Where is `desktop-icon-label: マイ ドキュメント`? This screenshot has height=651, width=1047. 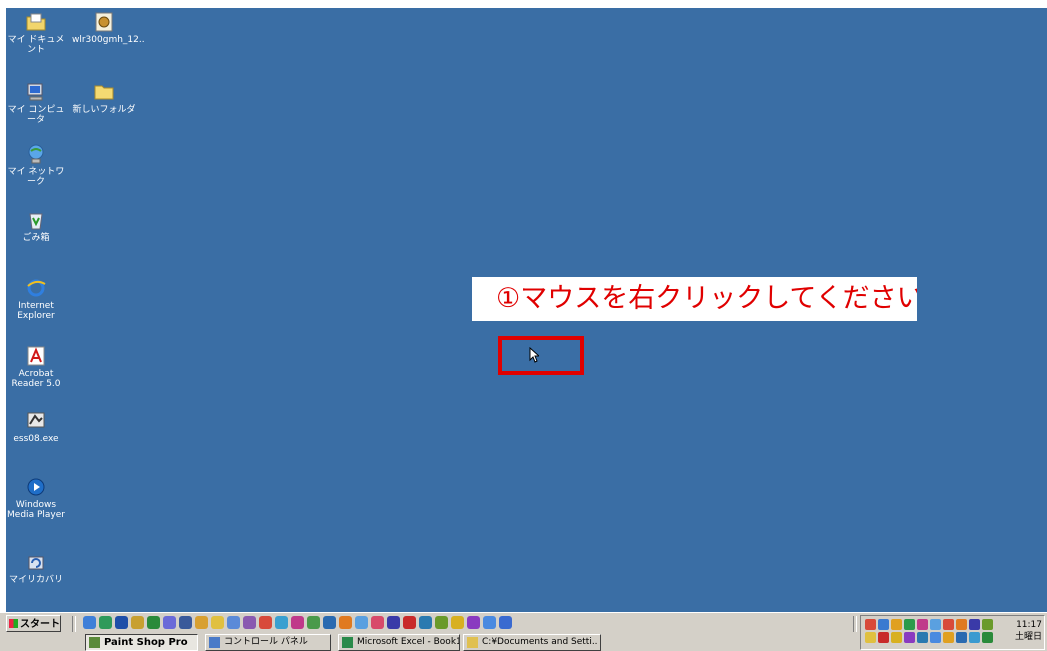
desktop-icon-label: マイ ドキュメント is located at coordinates (36, 45).